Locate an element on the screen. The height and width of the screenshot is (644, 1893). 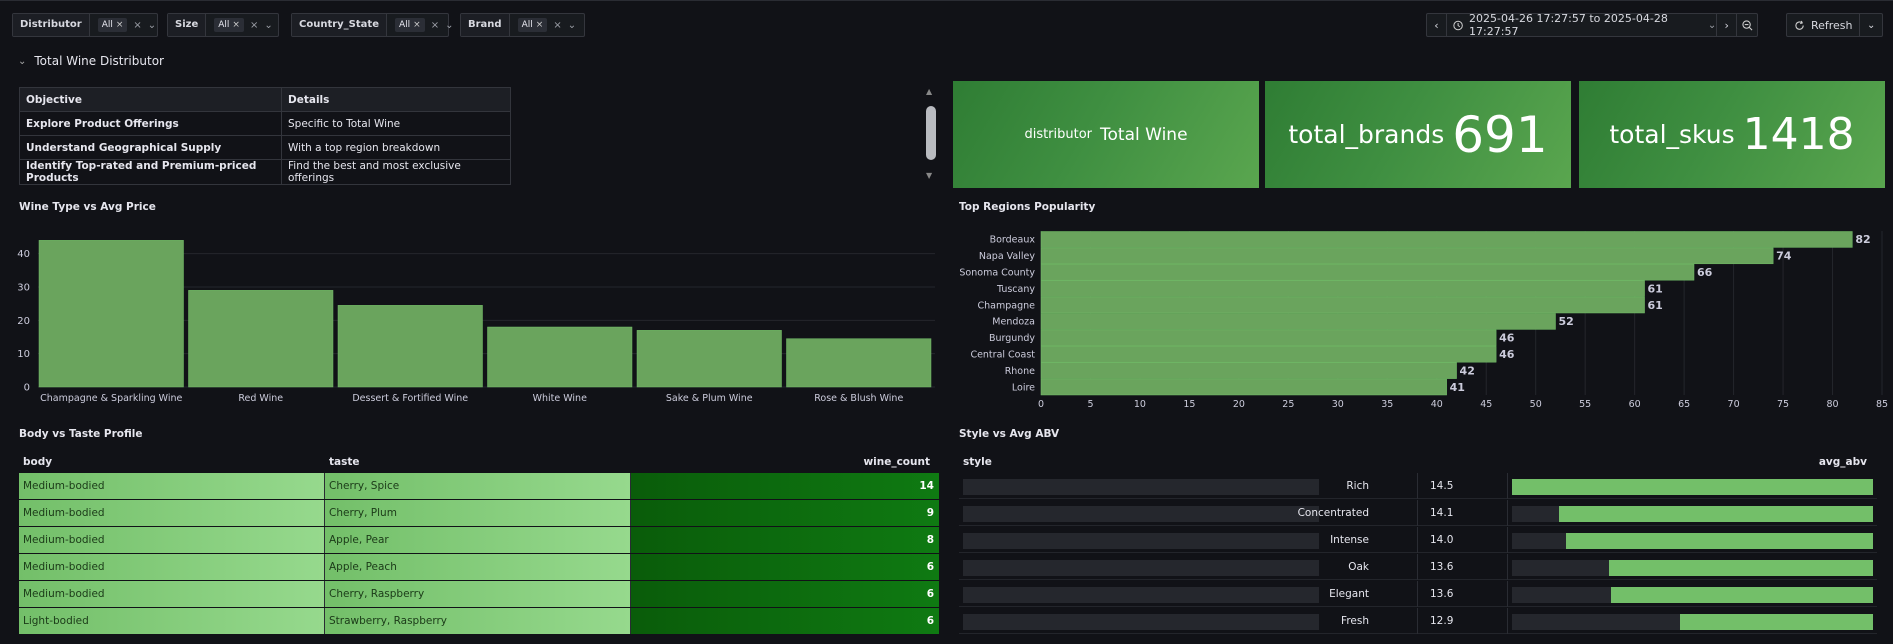
style-label: Intense is located at coordinates (1349, 540).